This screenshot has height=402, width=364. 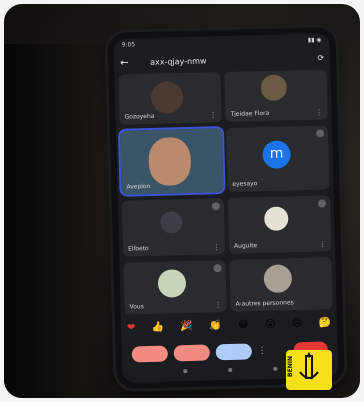 I want to click on emoji-button, so click(x=233, y=352).